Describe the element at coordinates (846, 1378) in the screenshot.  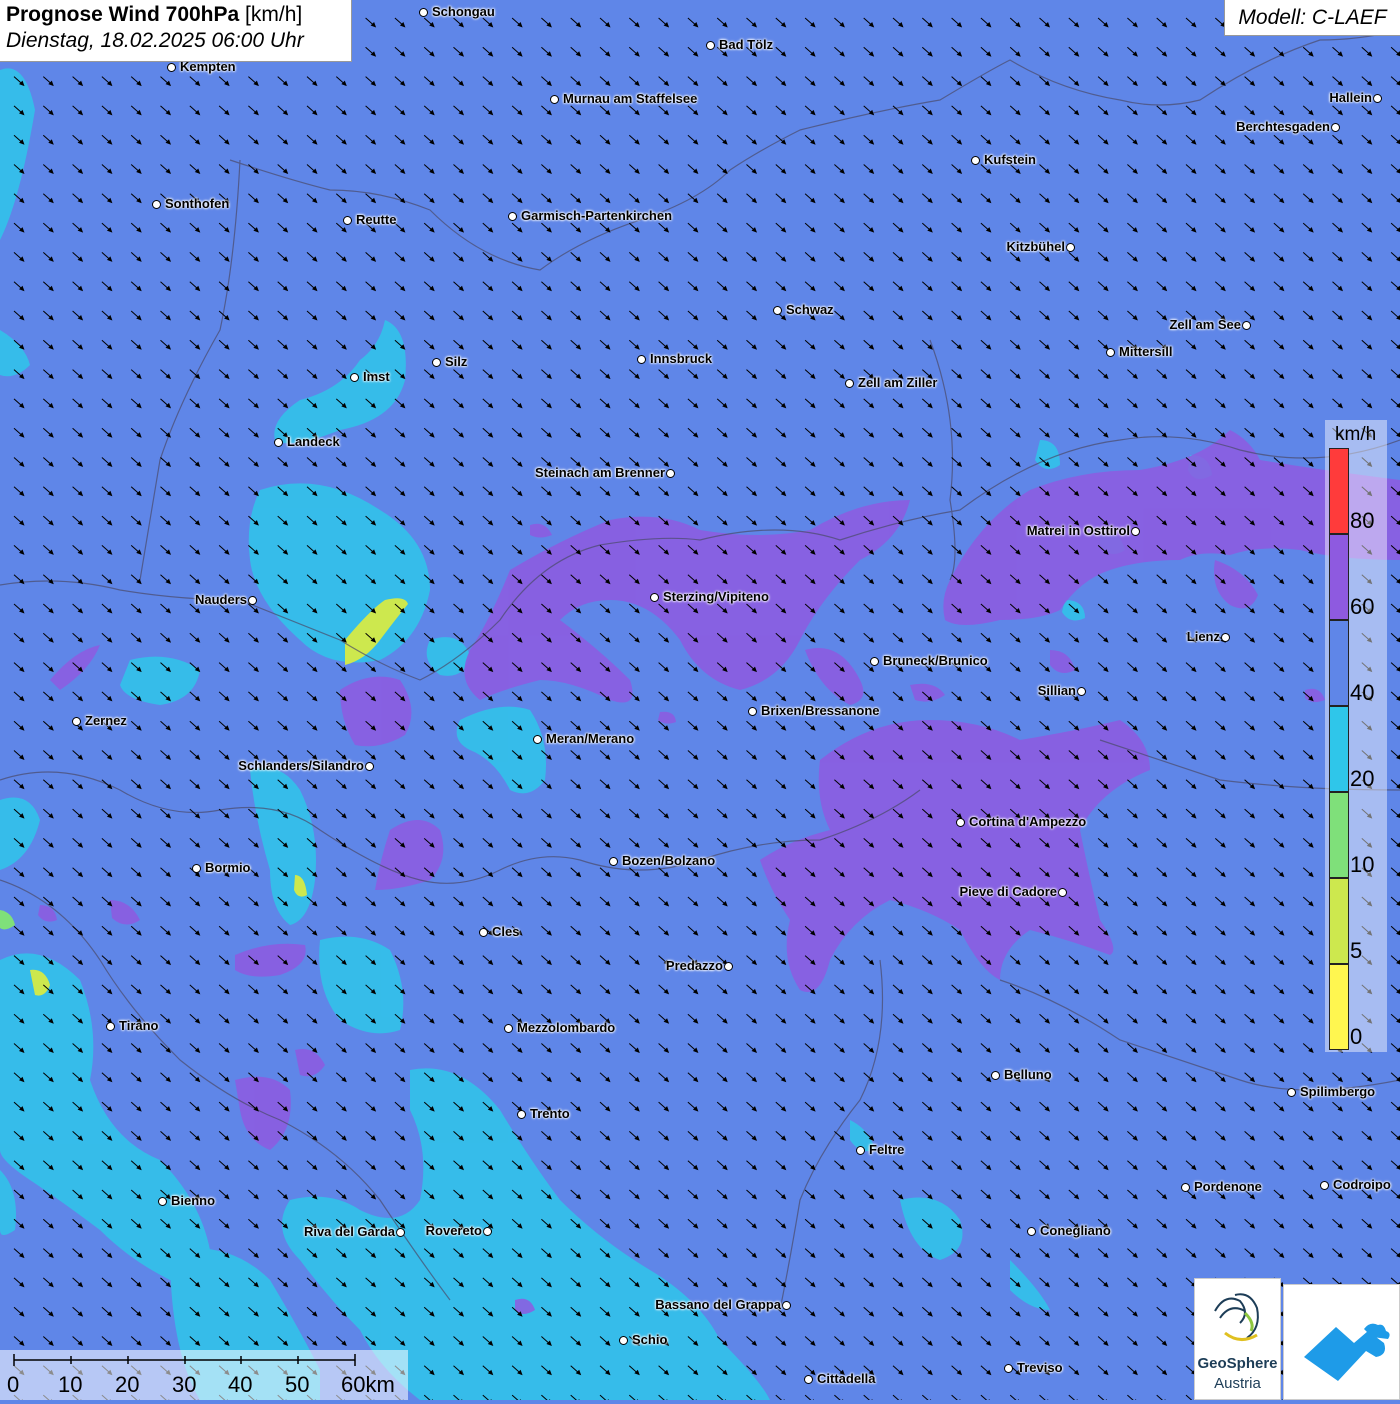
I see `city-label: Cittadella` at that location.